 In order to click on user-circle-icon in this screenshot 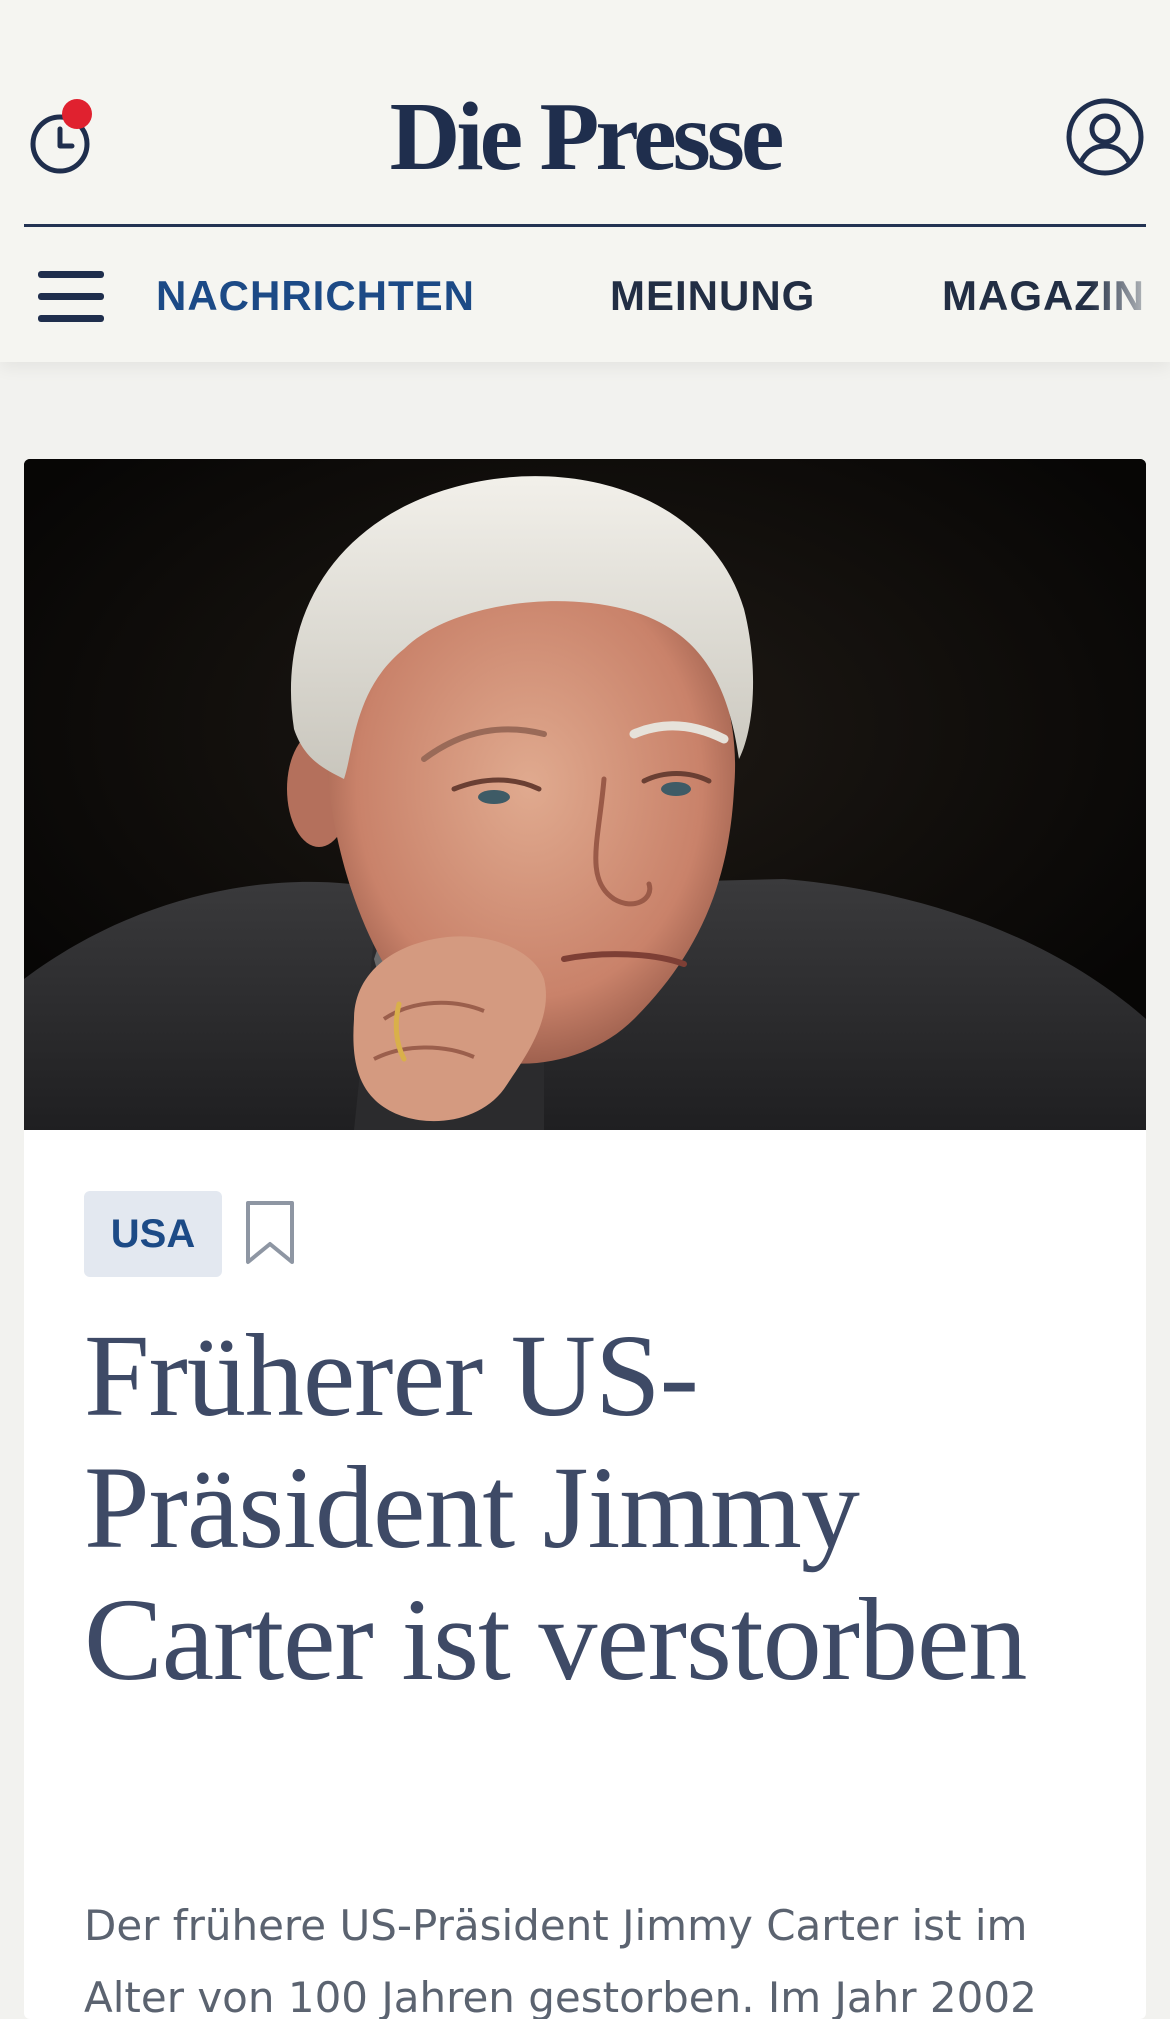, I will do `click(1105, 137)`.